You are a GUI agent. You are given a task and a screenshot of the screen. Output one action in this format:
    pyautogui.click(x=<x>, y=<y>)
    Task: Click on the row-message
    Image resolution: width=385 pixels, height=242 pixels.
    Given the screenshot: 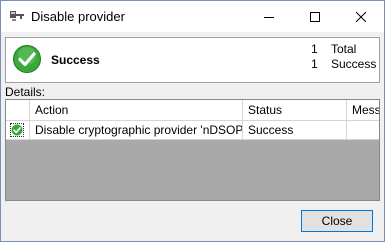 What is the action you would take?
    pyautogui.click(x=363, y=130)
    